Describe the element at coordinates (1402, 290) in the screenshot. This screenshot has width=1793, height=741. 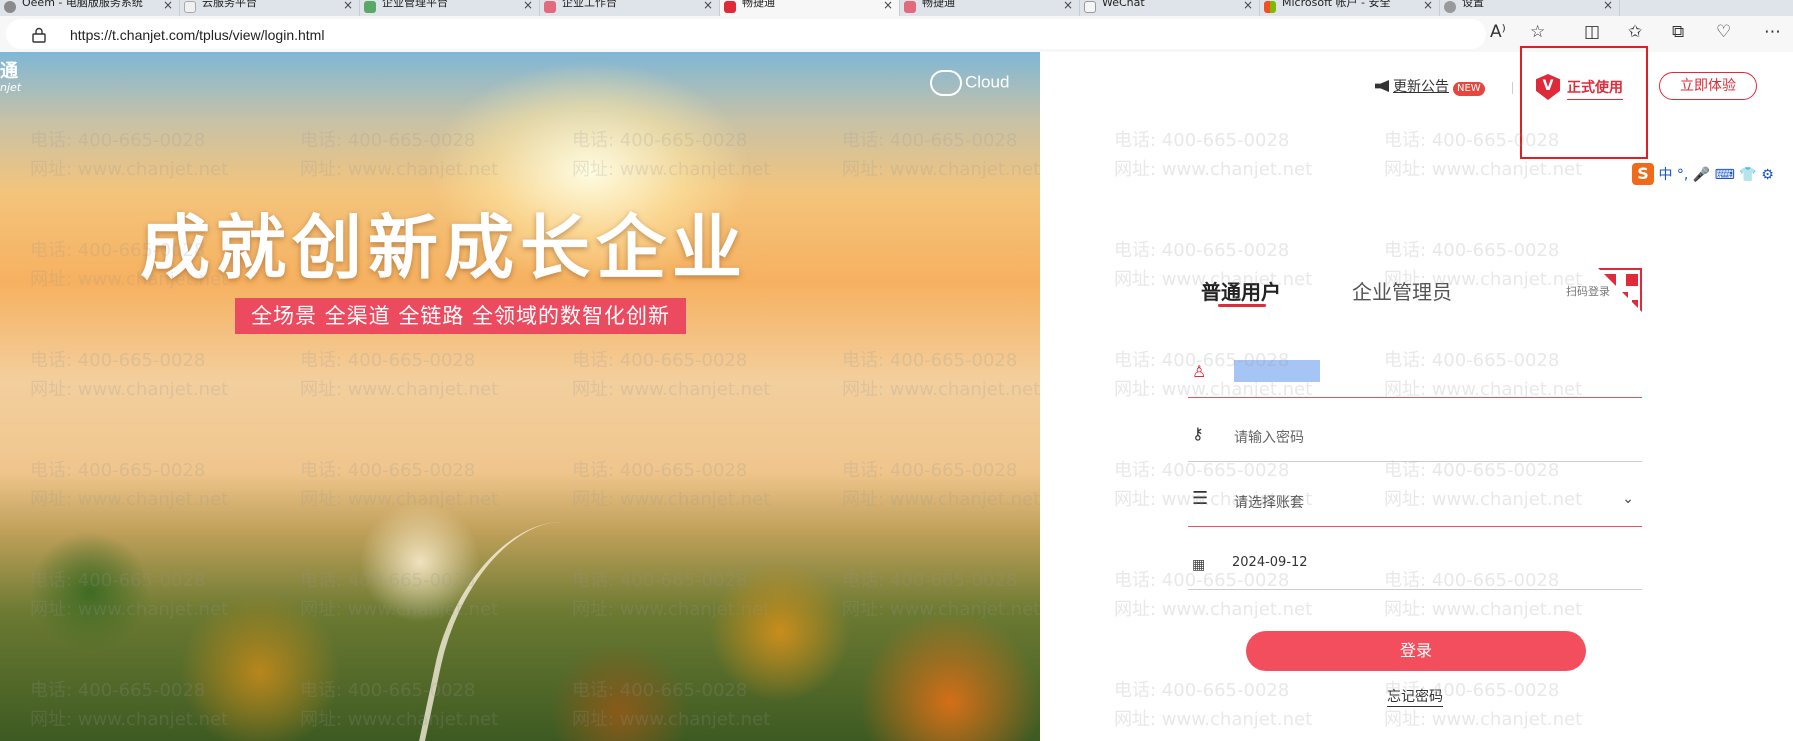
I see `tab-enterprise-admin: 企业管理员` at that location.